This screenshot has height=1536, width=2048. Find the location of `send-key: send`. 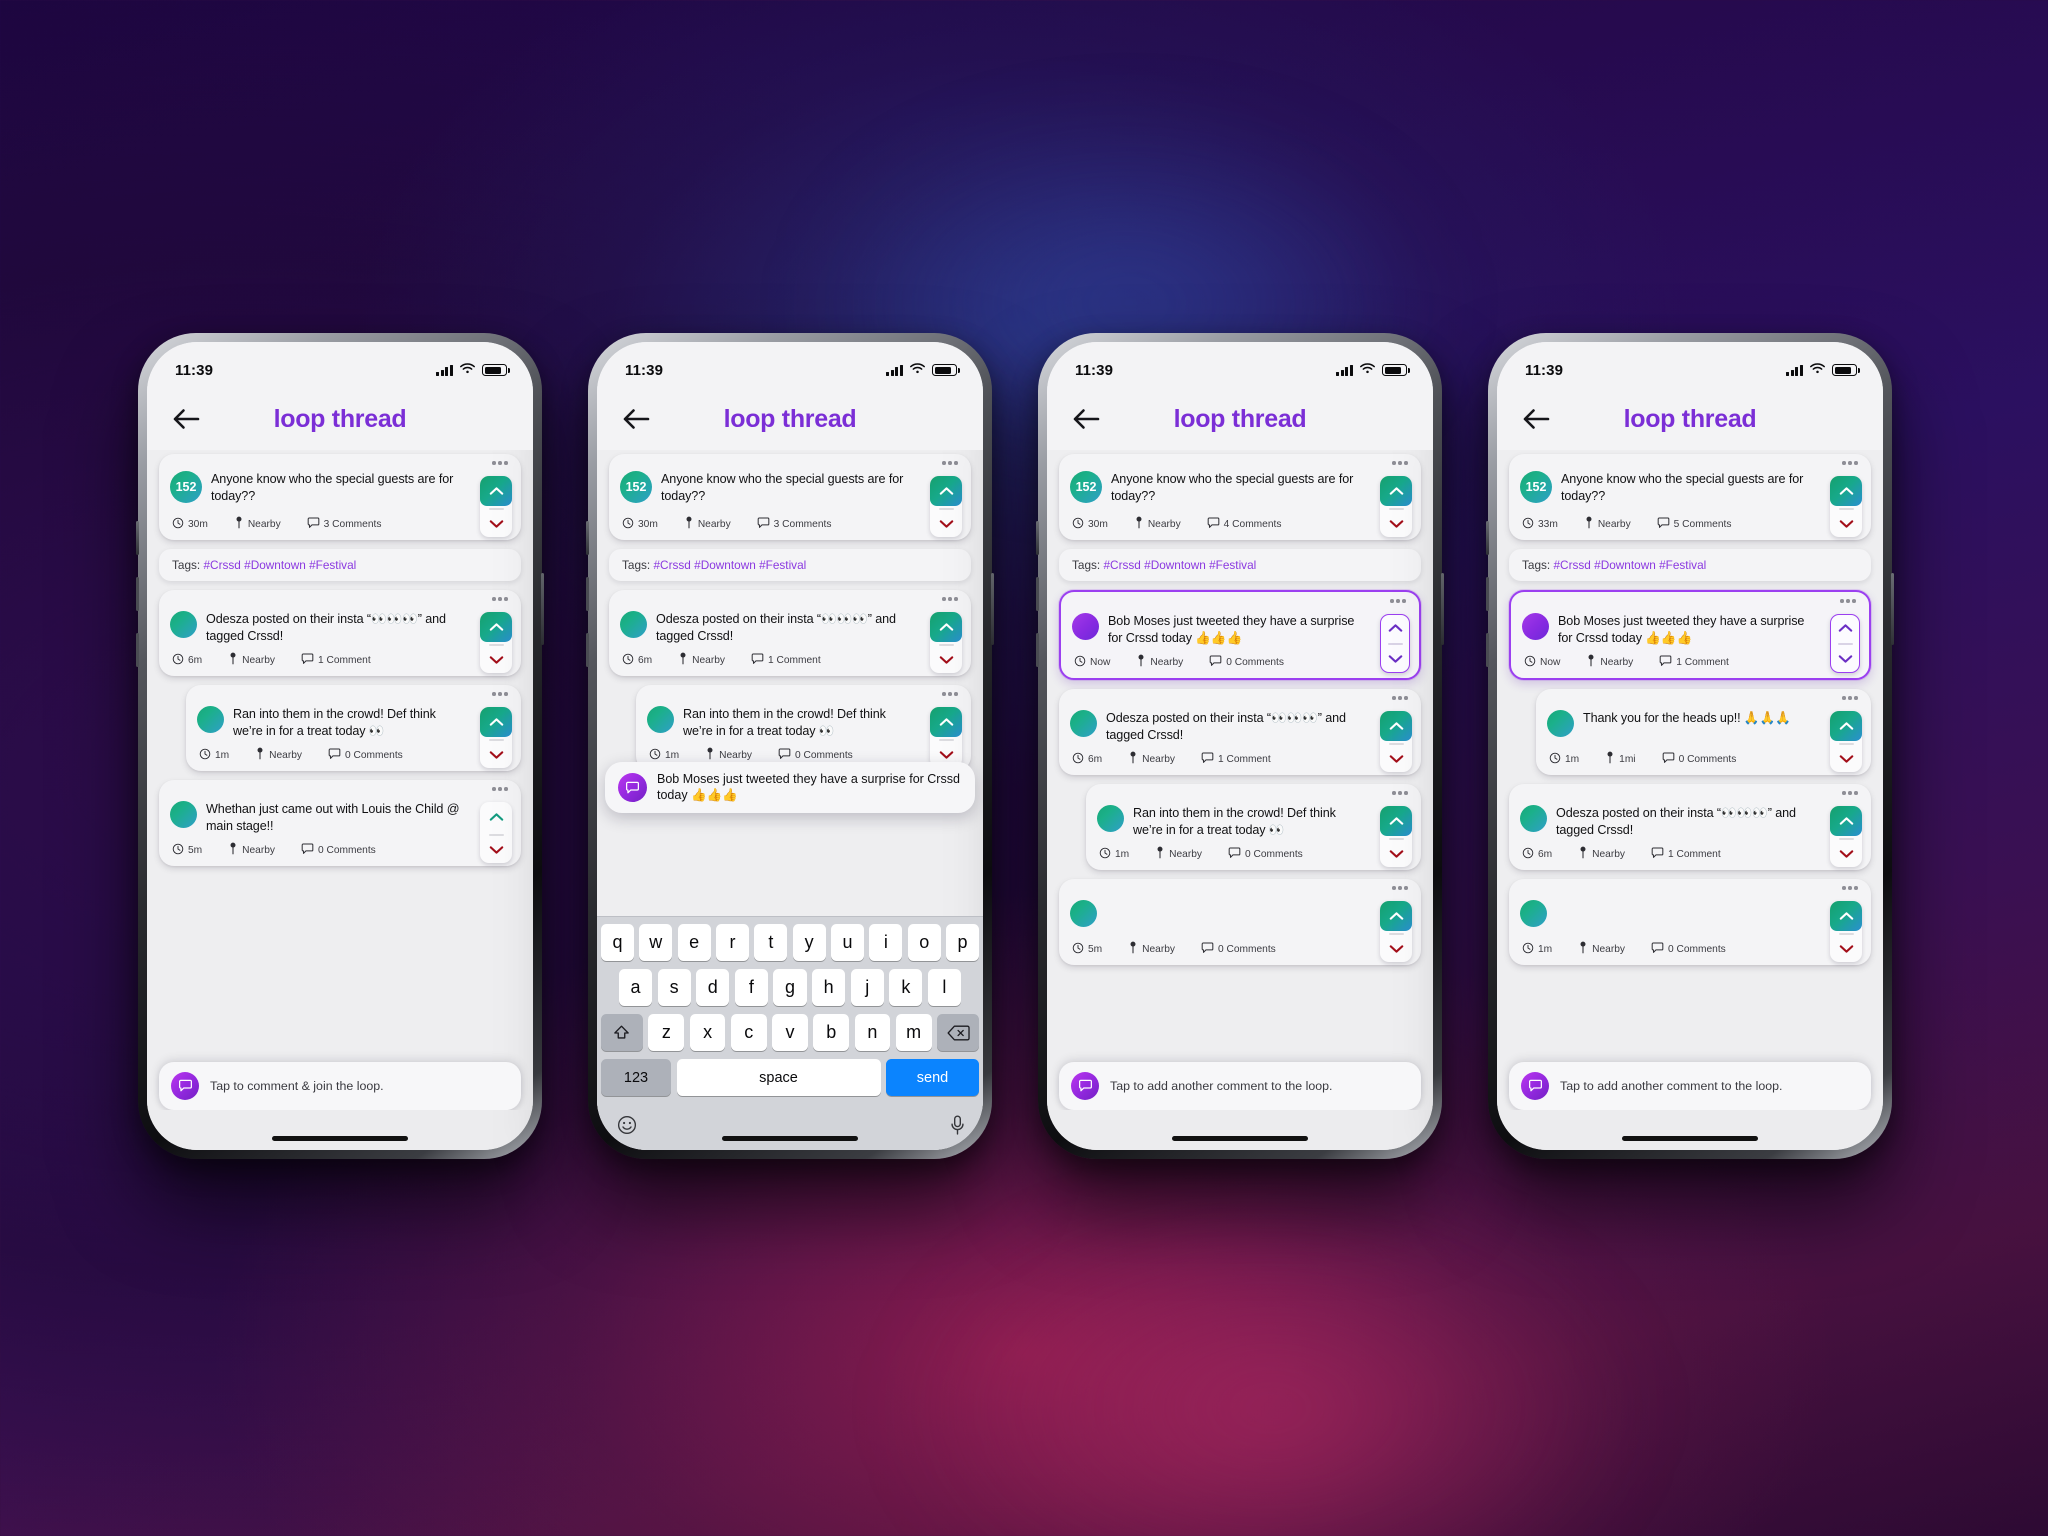

send-key: send is located at coordinates (932, 1077).